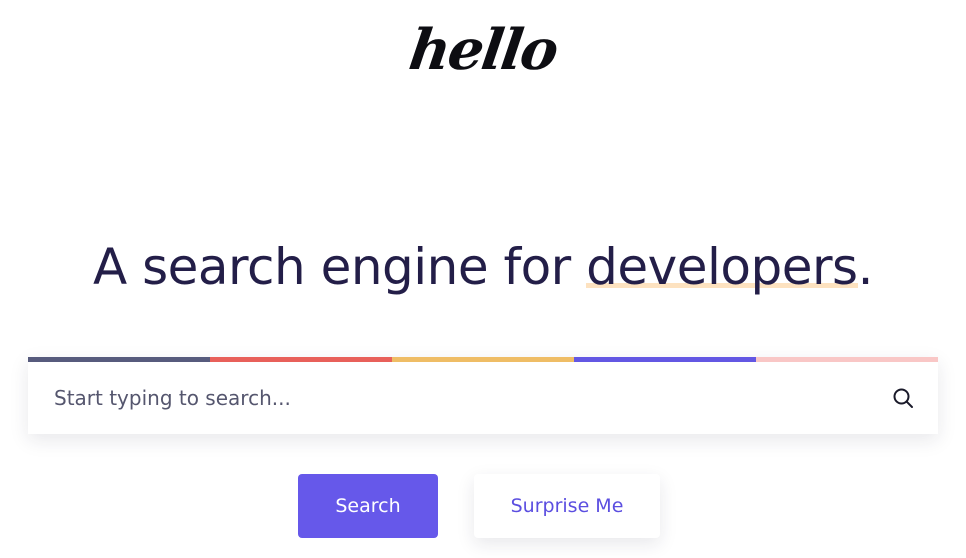 The height and width of the screenshot is (558, 966). What do you see at coordinates (368, 506) in the screenshot?
I see `search-button: Search` at bounding box center [368, 506].